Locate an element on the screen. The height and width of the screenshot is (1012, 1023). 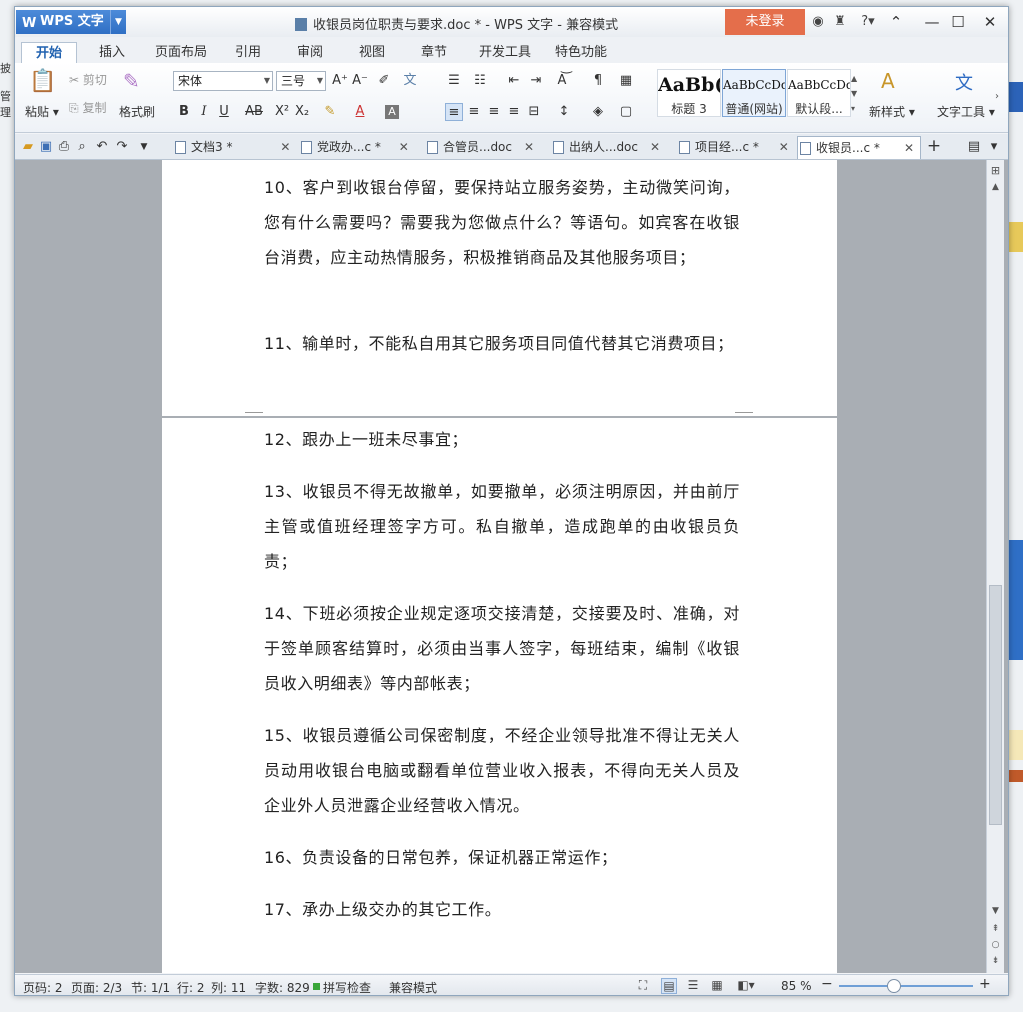
superscript-icon: X² is located at coordinates (282, 112).